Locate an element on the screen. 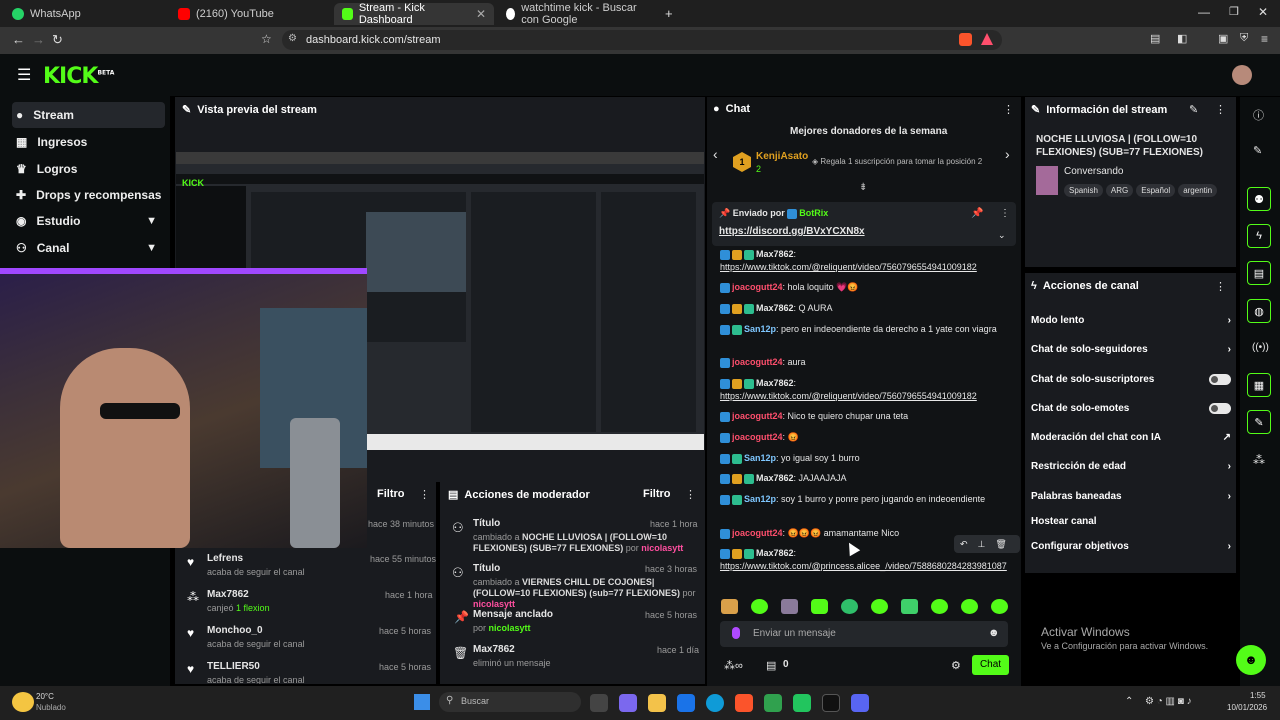 The image size is (1280, 720). sidebar-item-estudio: ◉ Estudio ▼ is located at coordinates (88, 221).